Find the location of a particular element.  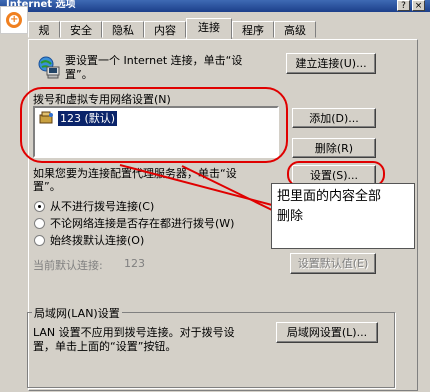

annotation-line2: 删除 is located at coordinates (290, 216).